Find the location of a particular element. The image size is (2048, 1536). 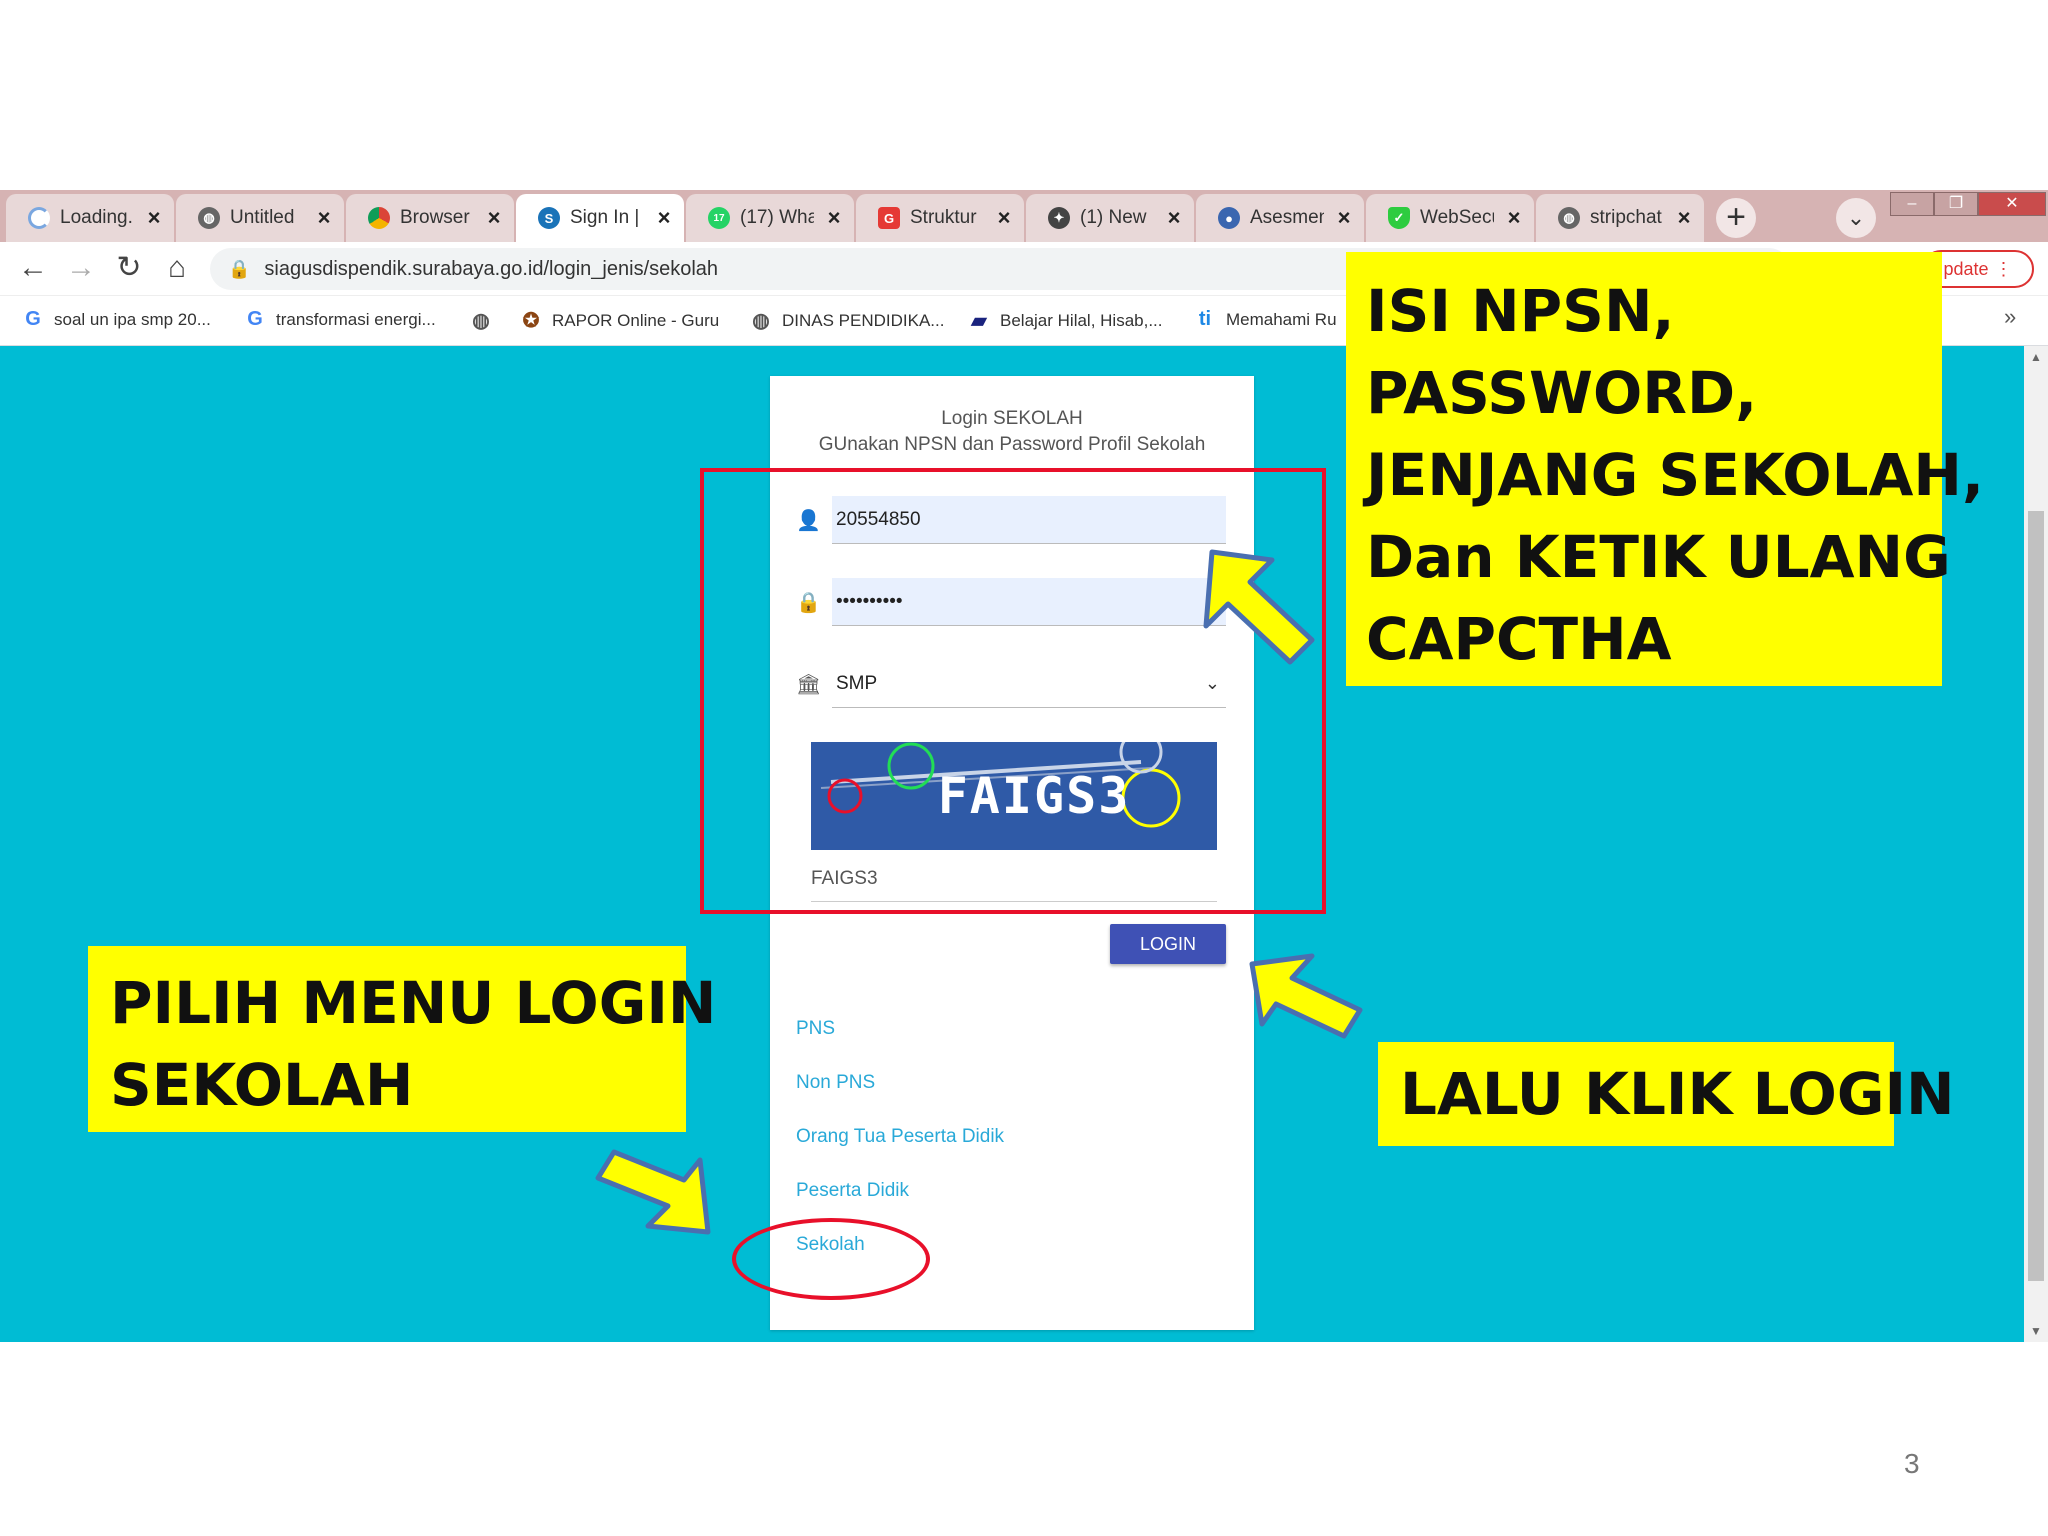

annotation-click-login: LALU KLIK LOGIN is located at coordinates (1666, 1094).